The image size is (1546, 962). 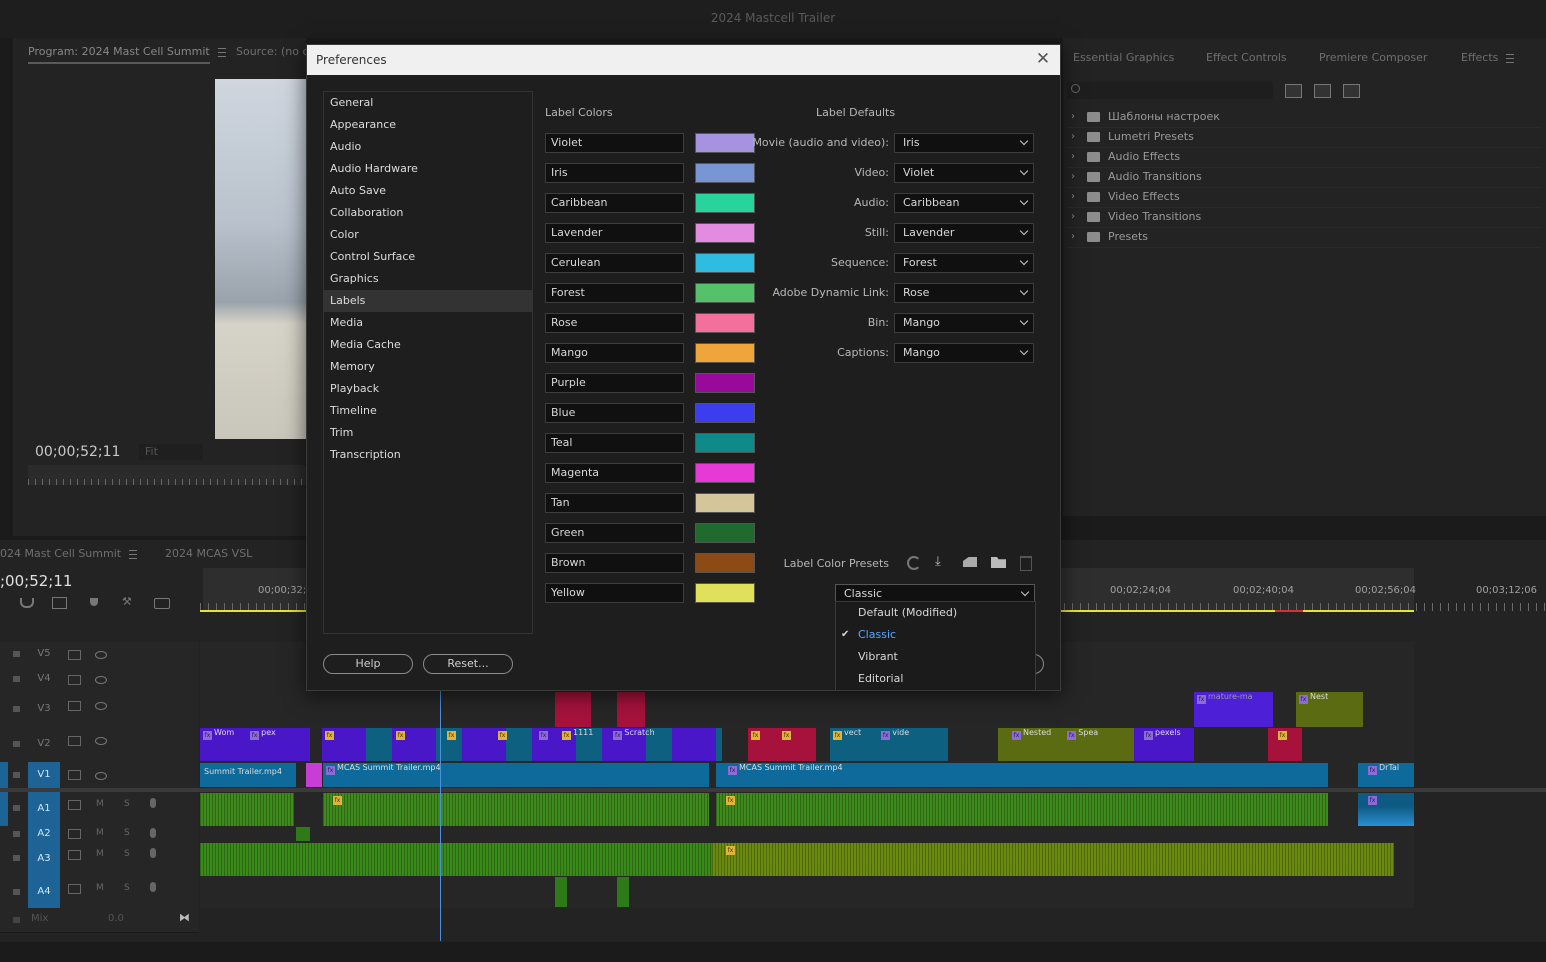 What do you see at coordinates (1351, 91) in the screenshot?
I see `yuv-effects-icon` at bounding box center [1351, 91].